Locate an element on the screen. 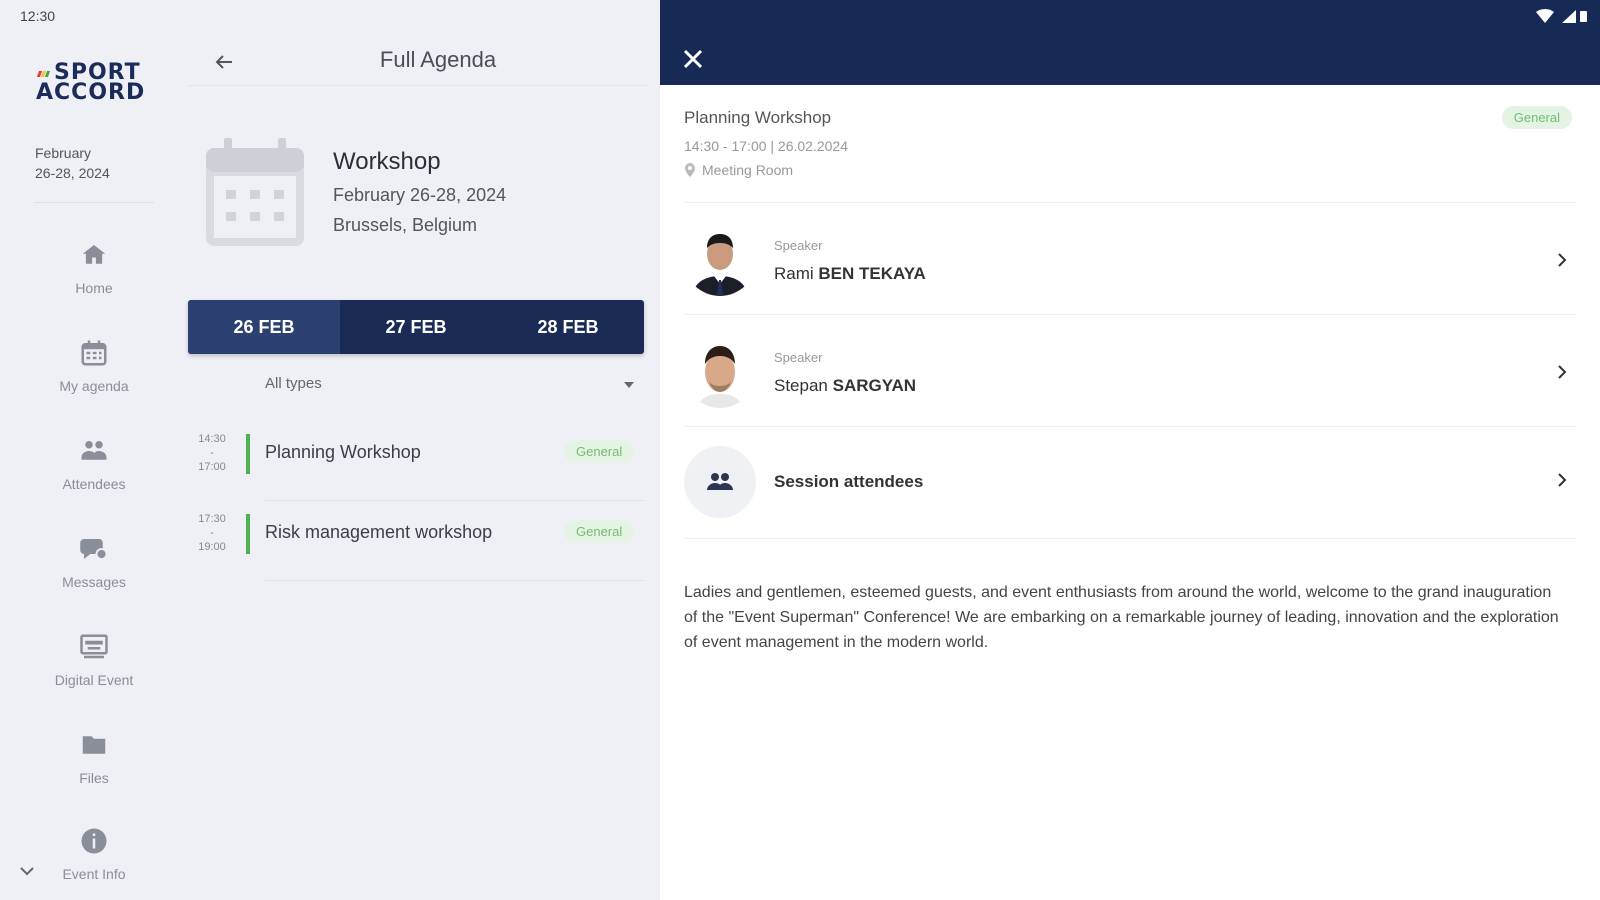 This screenshot has width=1600, height=900. home-icon is located at coordinates (94, 254).